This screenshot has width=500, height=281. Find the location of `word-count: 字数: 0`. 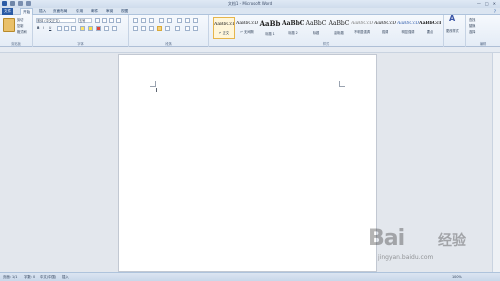

word-count: 字数: 0 is located at coordinates (29, 277).